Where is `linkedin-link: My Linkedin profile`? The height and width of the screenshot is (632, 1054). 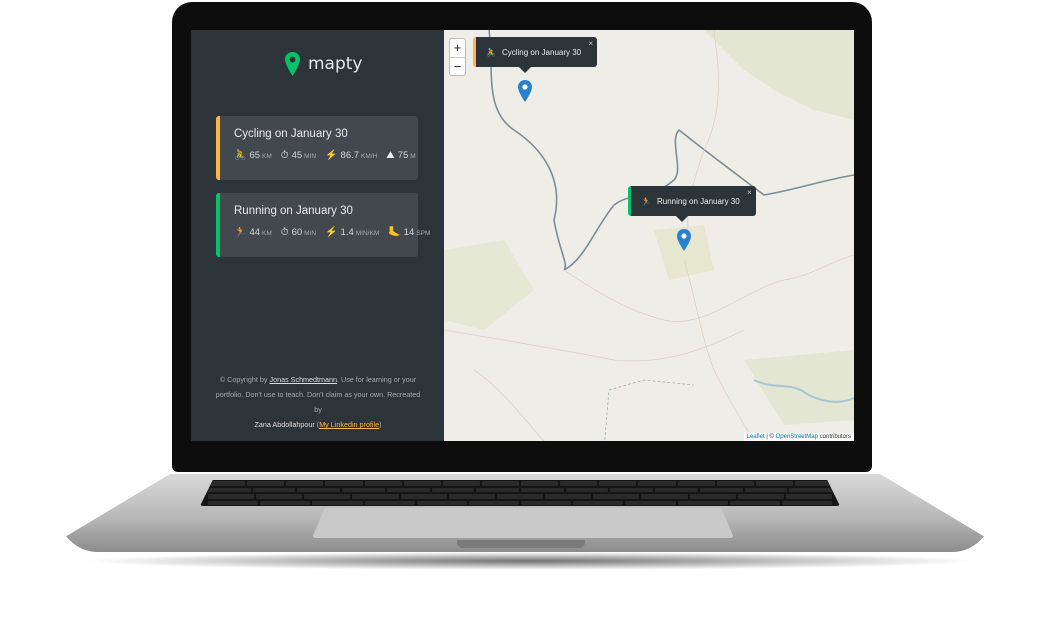
linkedin-link: My Linkedin profile is located at coordinates (349, 424).